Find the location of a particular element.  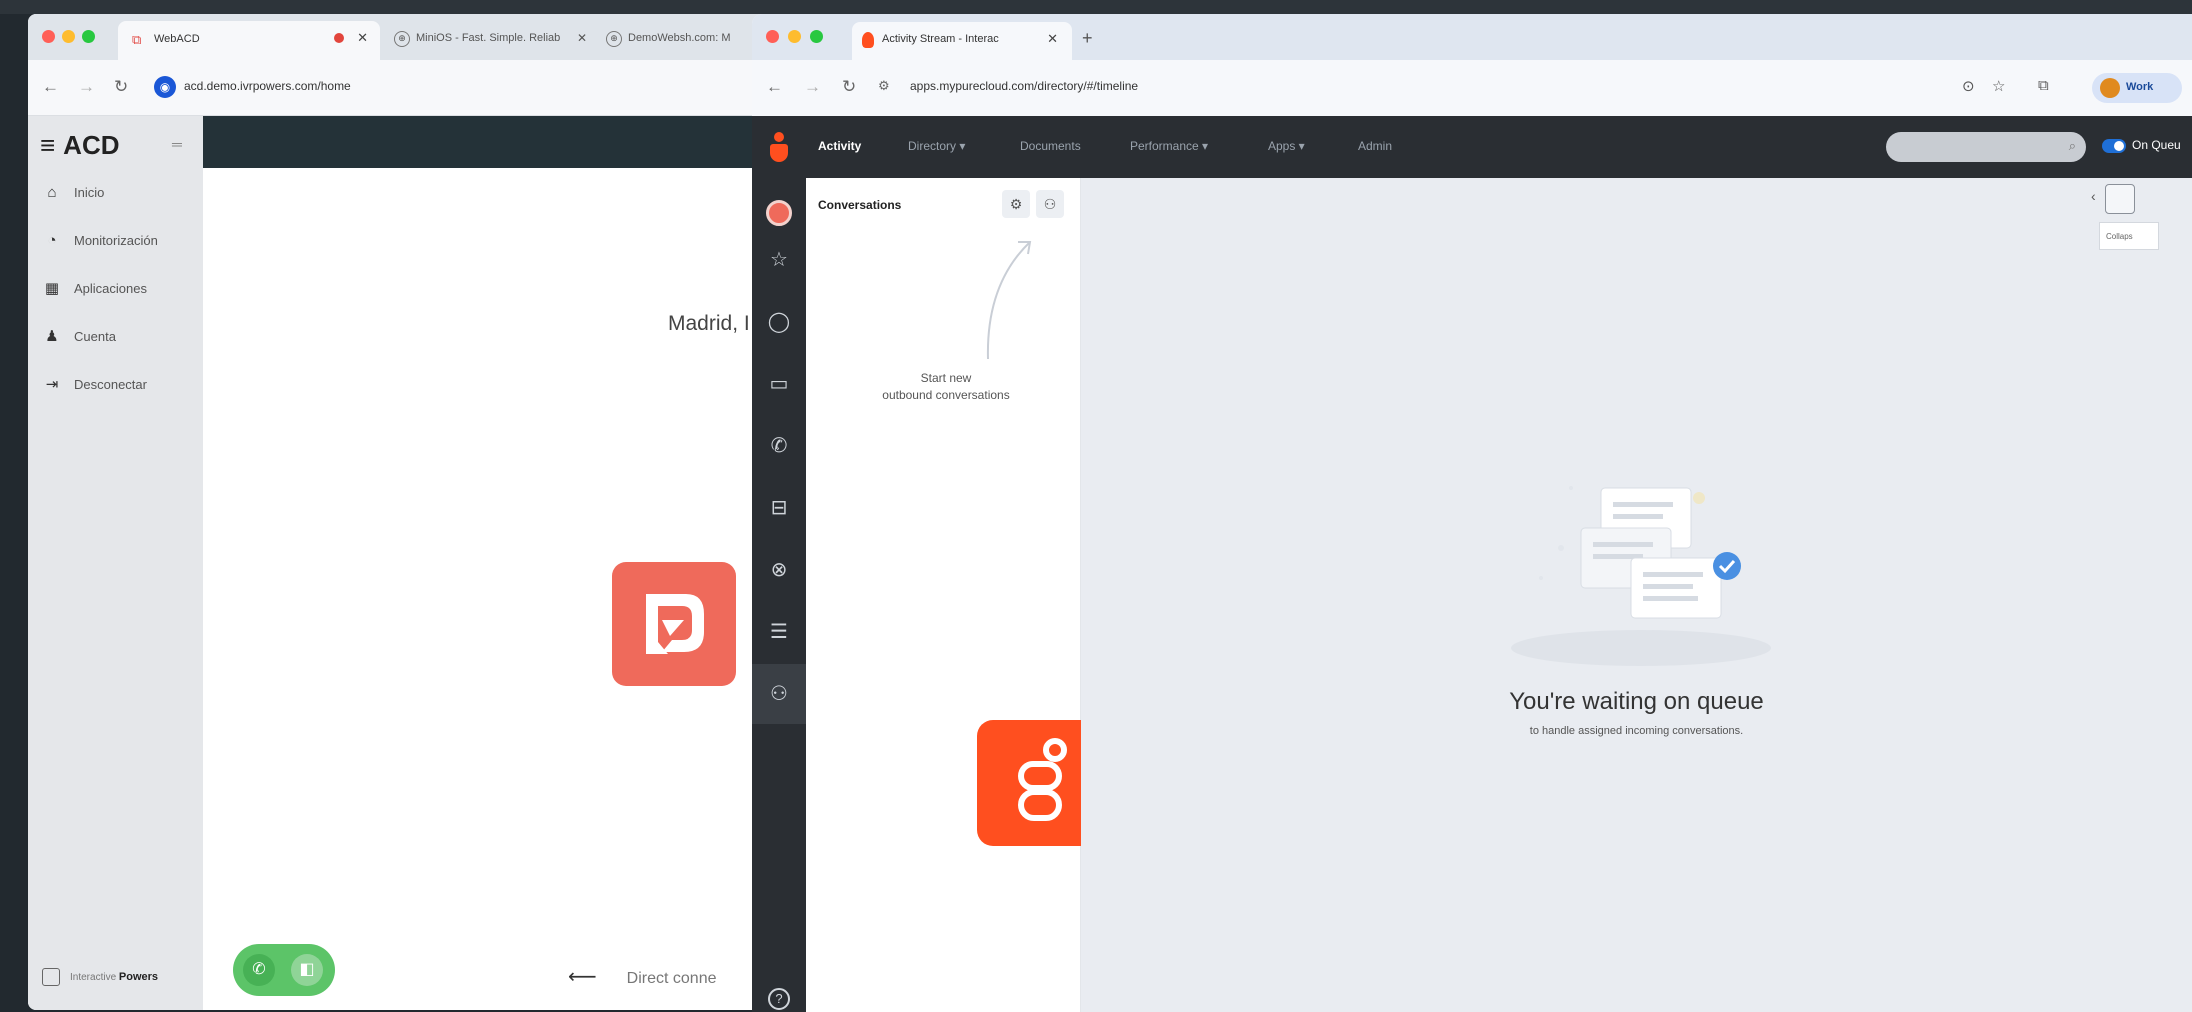

tab-bar: Activity Stream - Interac ✕ + is located at coordinates (1472, 37).